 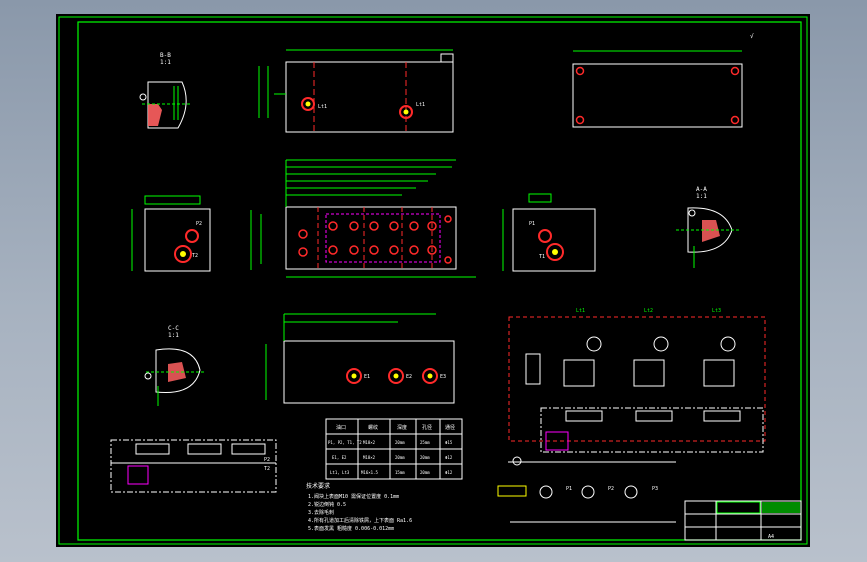 What do you see at coordinates (367, 377) in the screenshot?
I see `bottom-port-label-1: E1` at bounding box center [367, 377].